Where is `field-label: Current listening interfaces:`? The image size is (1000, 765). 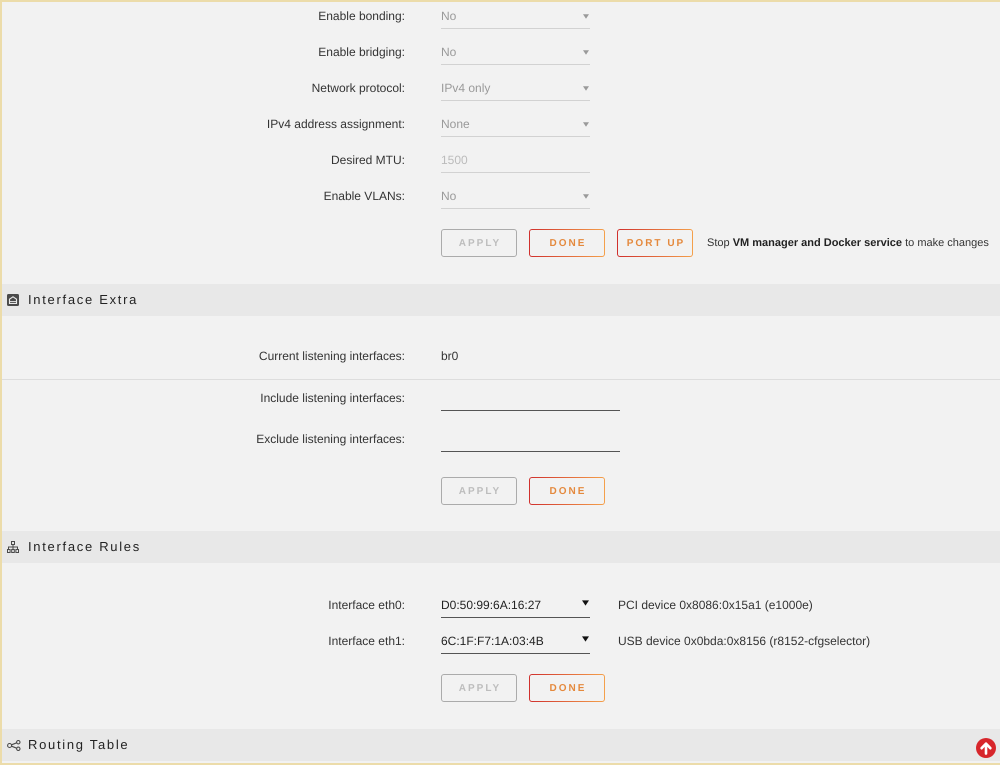
field-label: Current listening interfaces: is located at coordinates (331, 356).